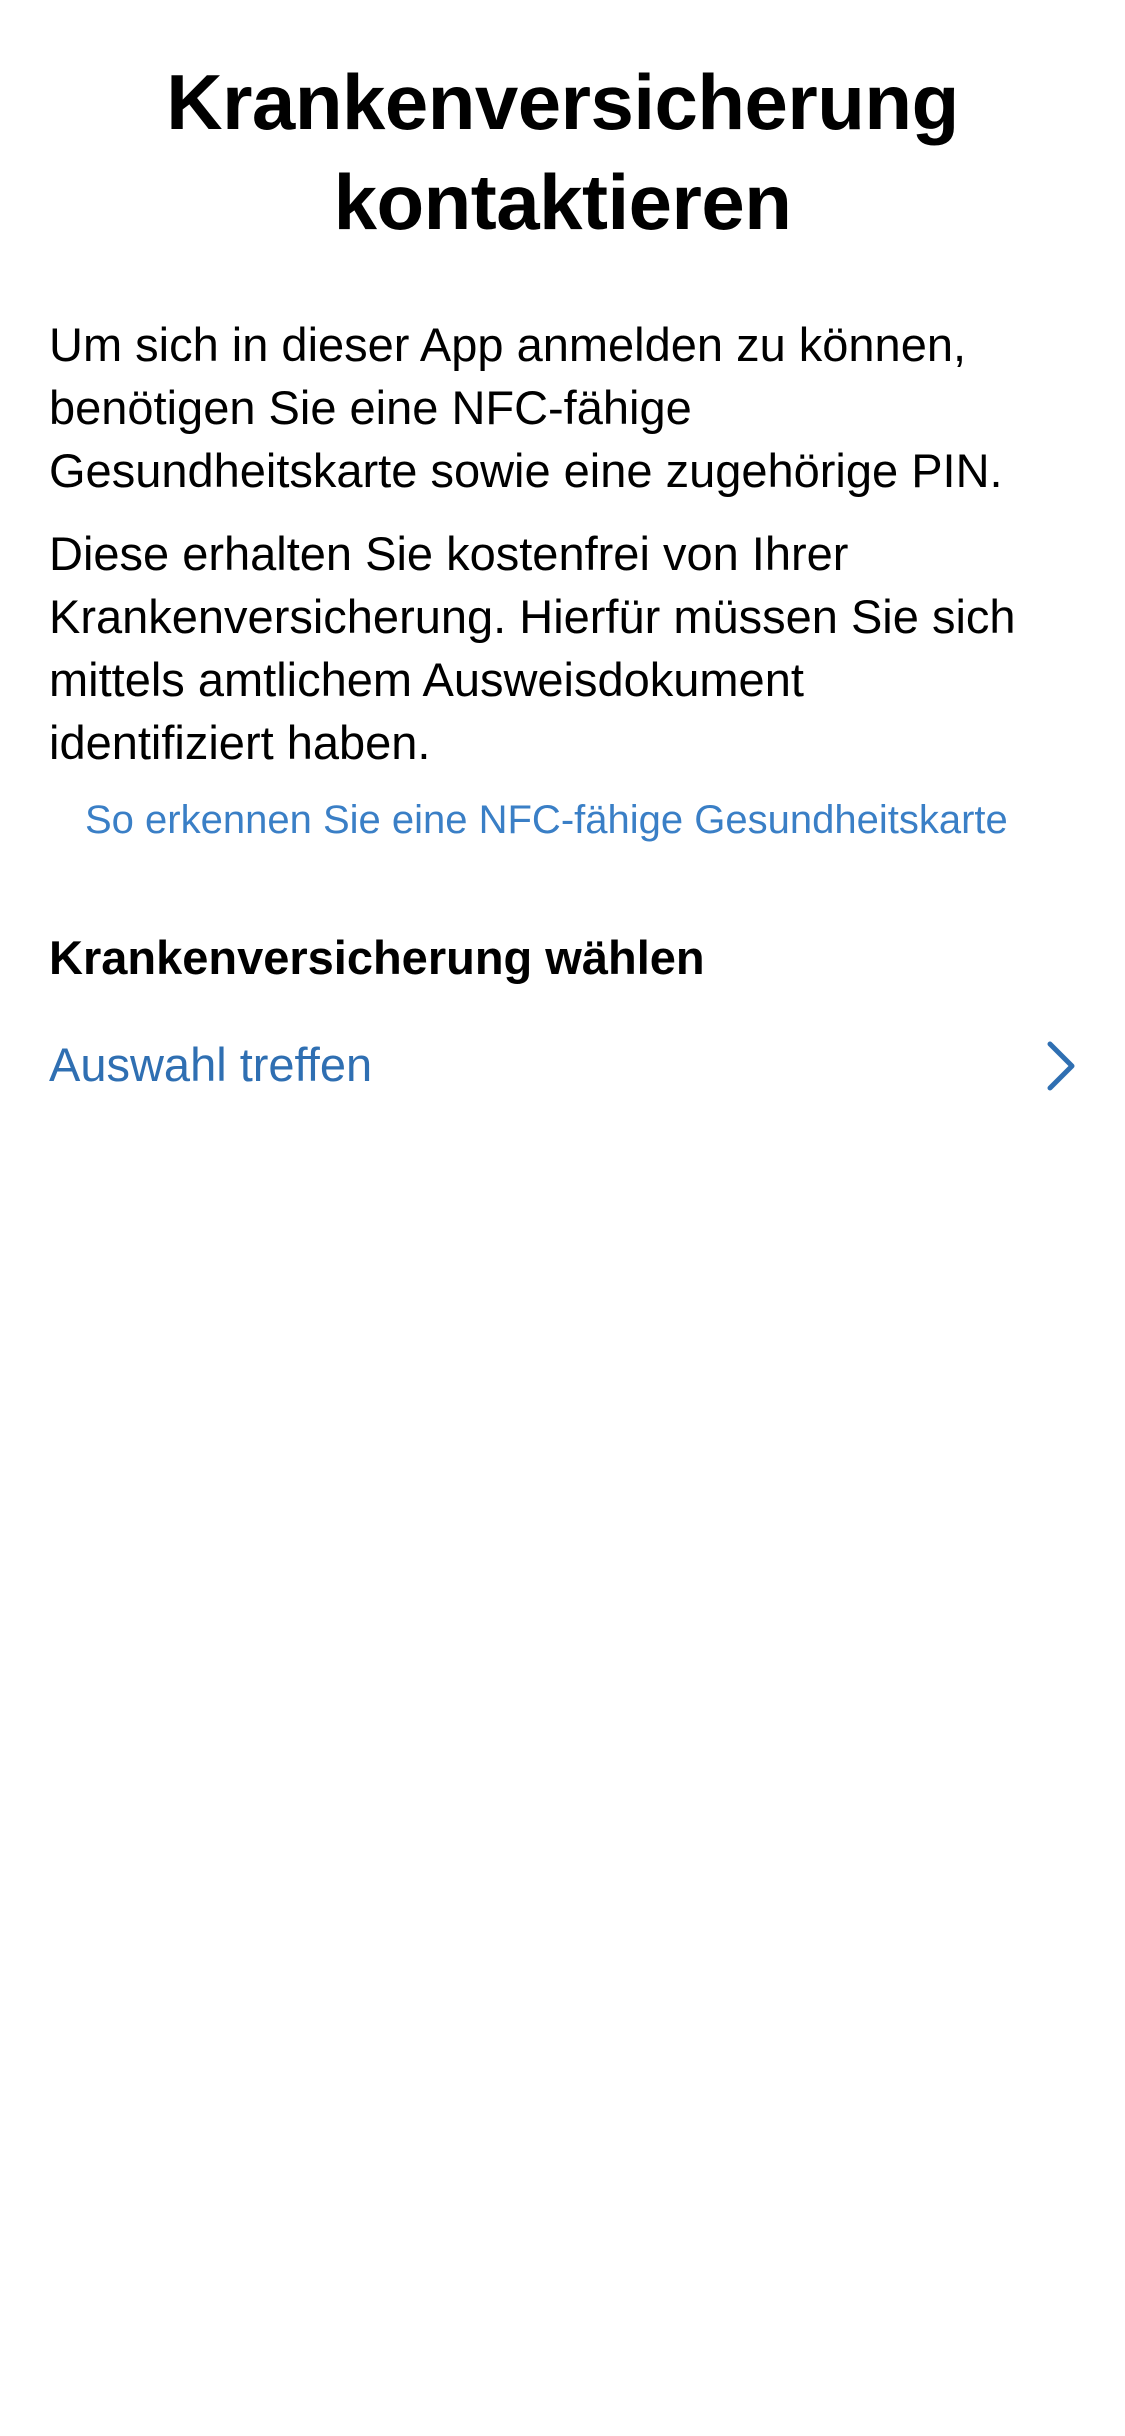 This screenshot has height=2436, width=1125. I want to click on insurance-select-label: Auswahl treffen, so click(211, 1064).